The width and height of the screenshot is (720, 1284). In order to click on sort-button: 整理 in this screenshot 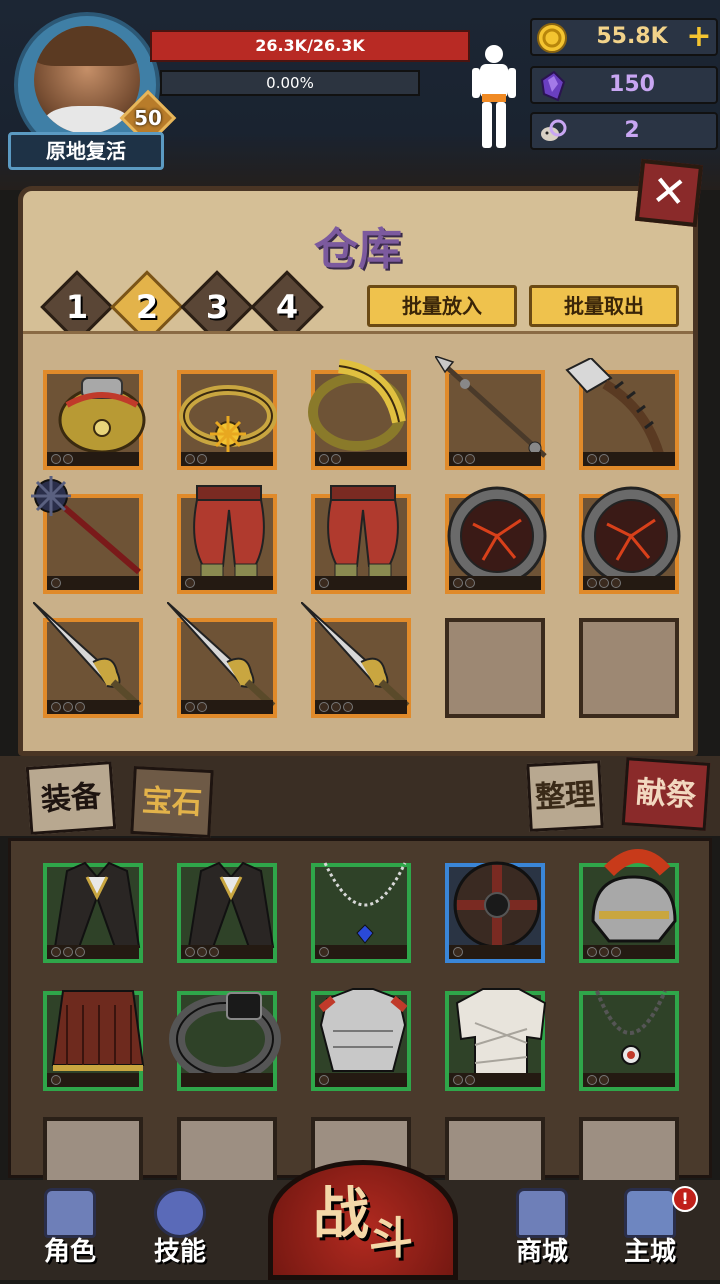, I will do `click(565, 796)`.